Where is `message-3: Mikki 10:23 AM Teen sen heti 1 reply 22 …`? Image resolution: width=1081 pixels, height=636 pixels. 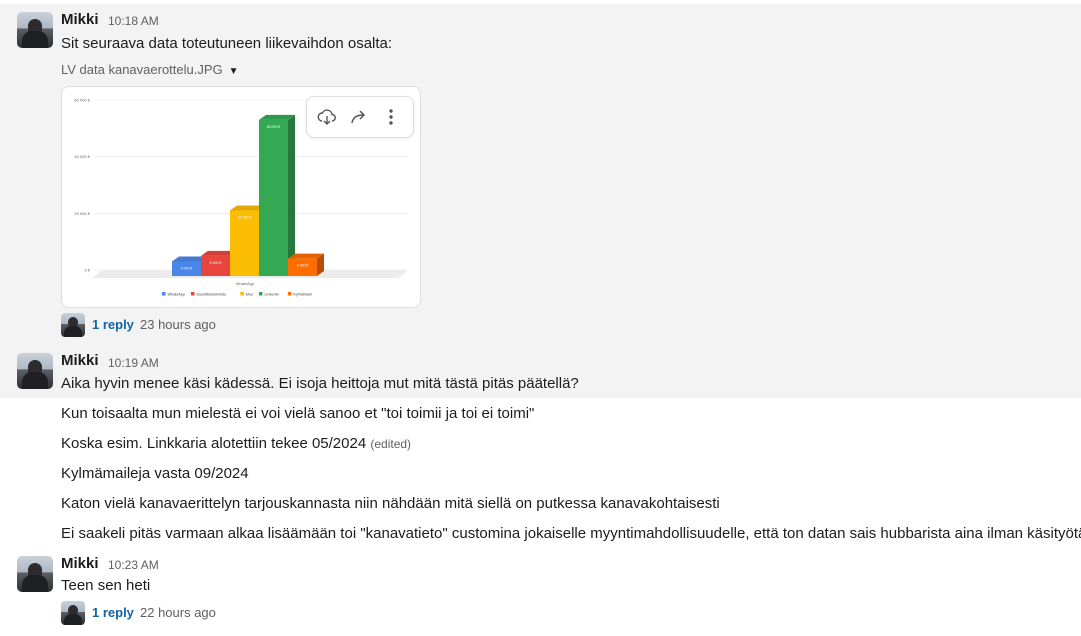 message-3: Mikki 10:23 AM Teen sen heti 1 reply 22 … is located at coordinates (540, 593).